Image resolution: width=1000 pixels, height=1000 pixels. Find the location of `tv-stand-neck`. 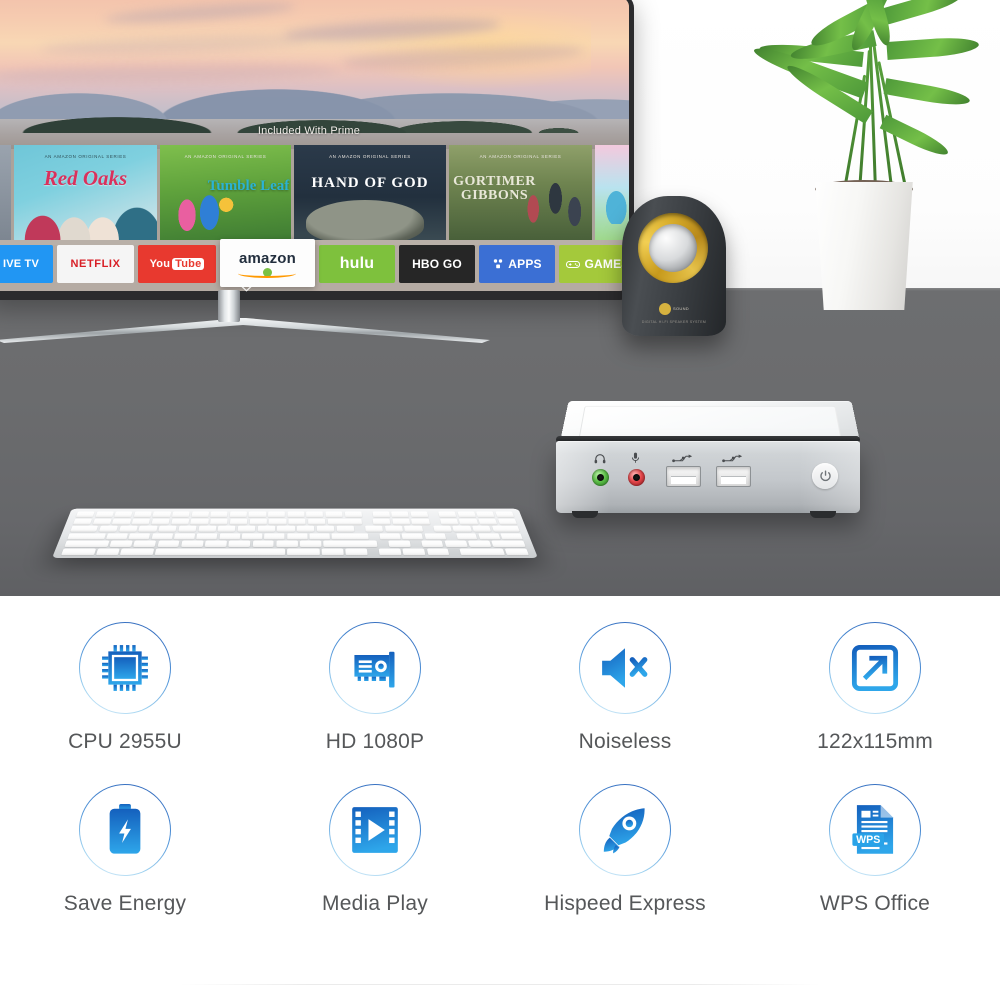

tv-stand-neck is located at coordinates (229, 306).